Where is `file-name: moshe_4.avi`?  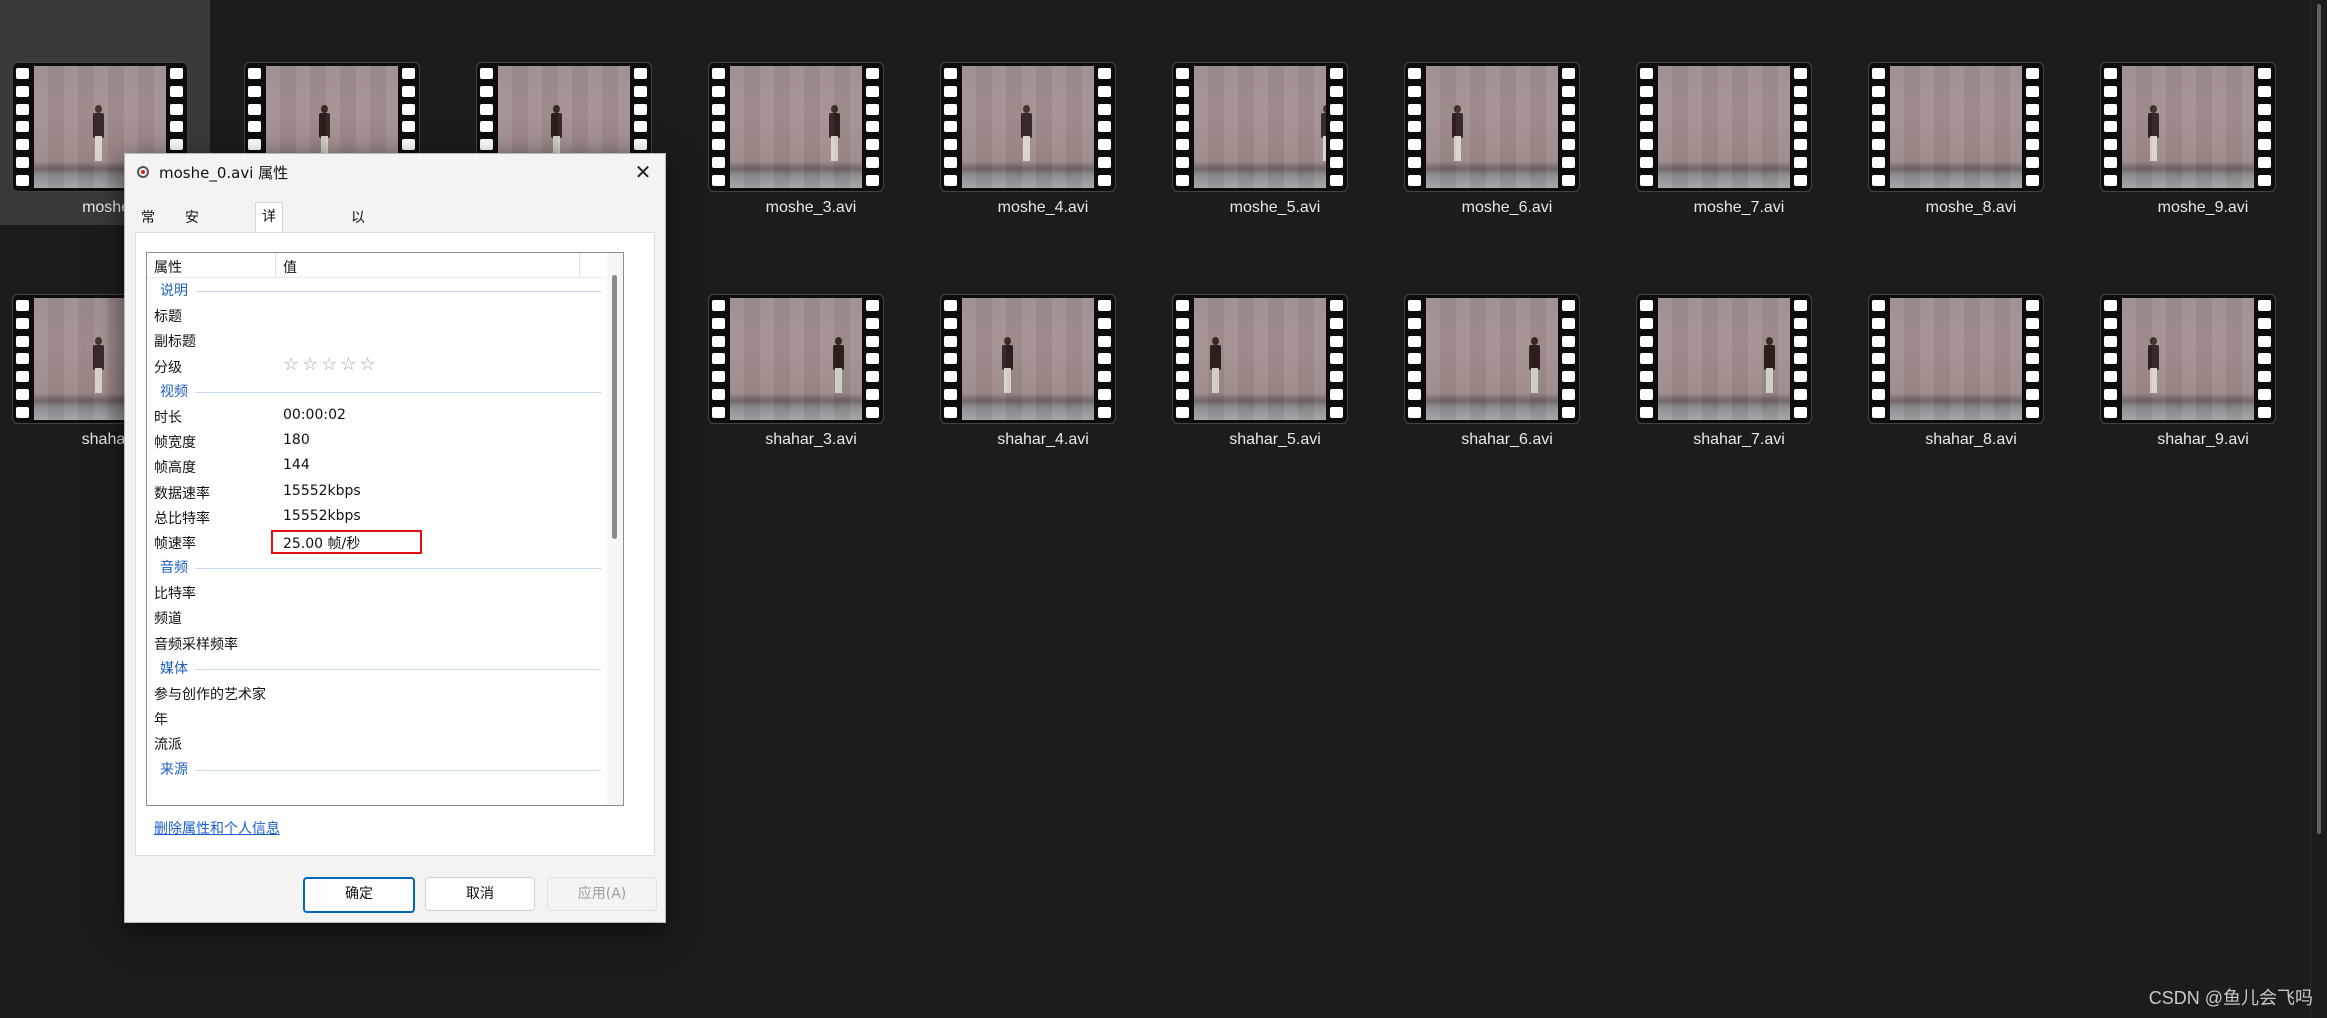
file-name: moshe_4.avi is located at coordinates (1043, 207).